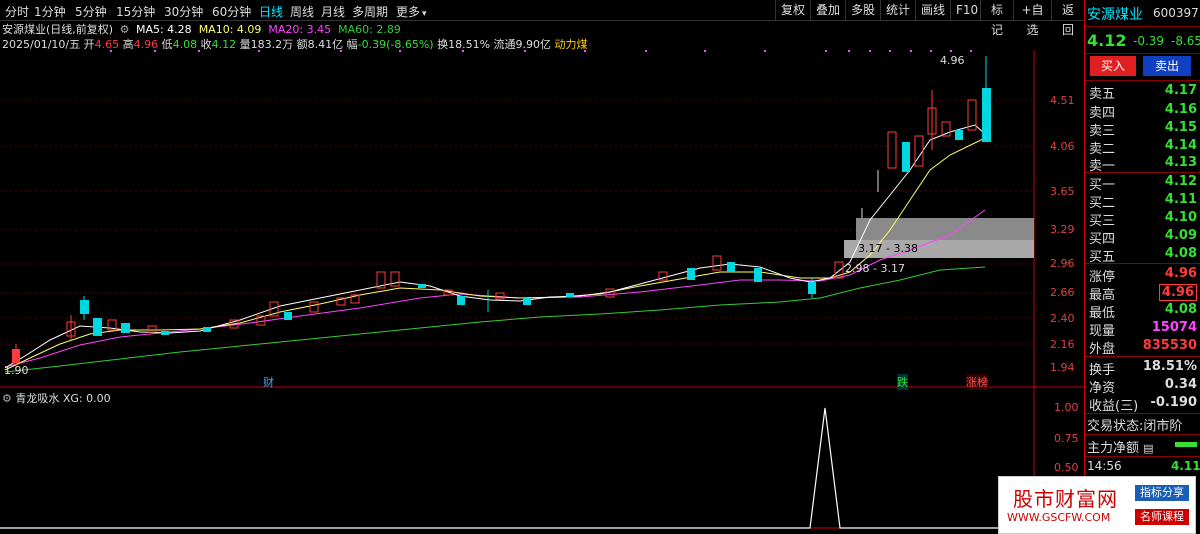  What do you see at coordinates (1143, 329) in the screenshot?
I see `stat-volume: 现量 15074` at bounding box center [1143, 329].